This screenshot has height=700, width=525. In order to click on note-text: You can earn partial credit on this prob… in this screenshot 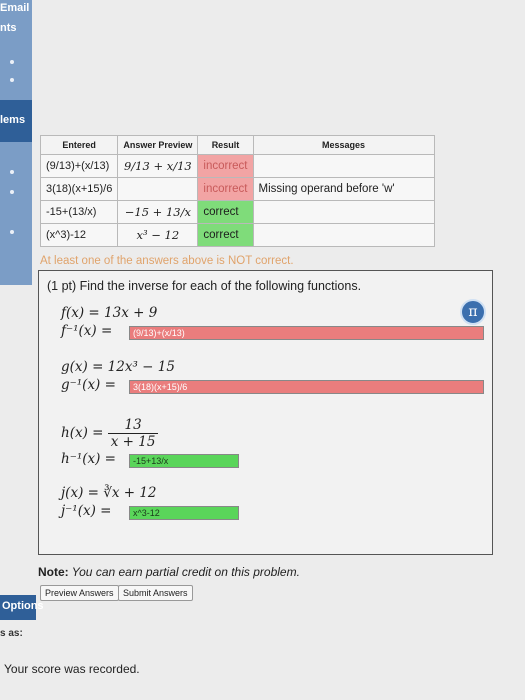, I will do `click(184, 572)`.